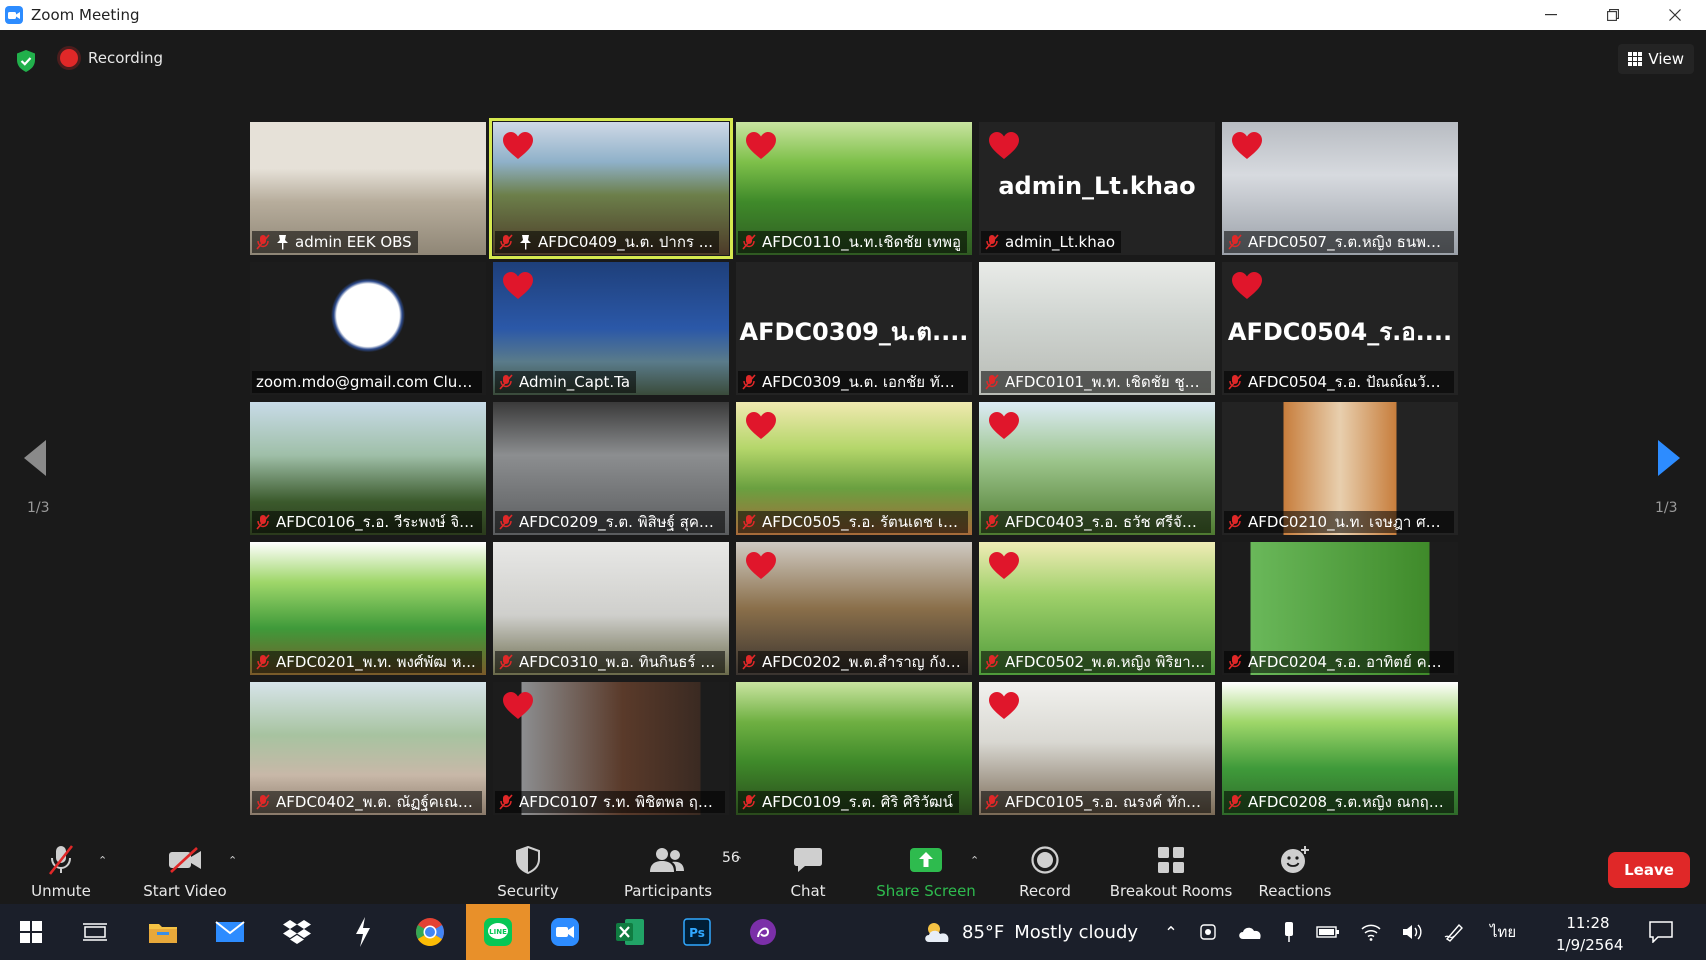 This screenshot has width=1706, height=960. What do you see at coordinates (528, 872) in the screenshot?
I see `security-button: Security` at bounding box center [528, 872].